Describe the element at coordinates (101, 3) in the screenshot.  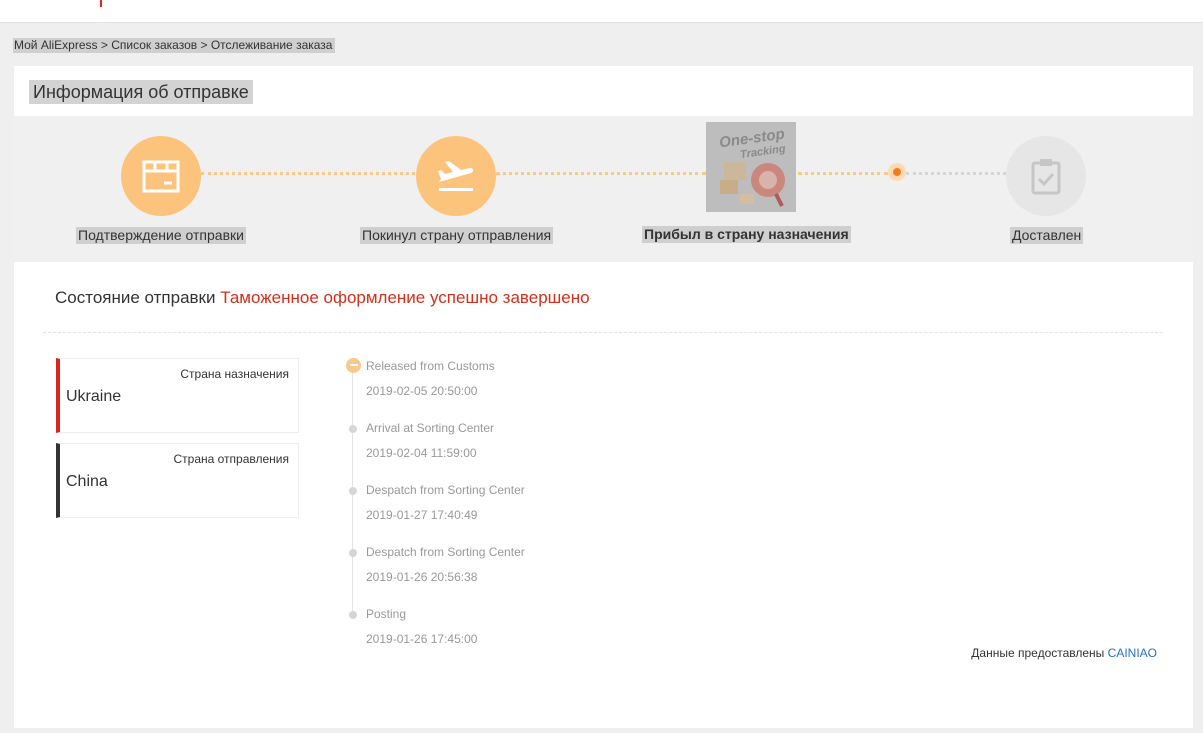
I see `brand-accent-mark` at that location.